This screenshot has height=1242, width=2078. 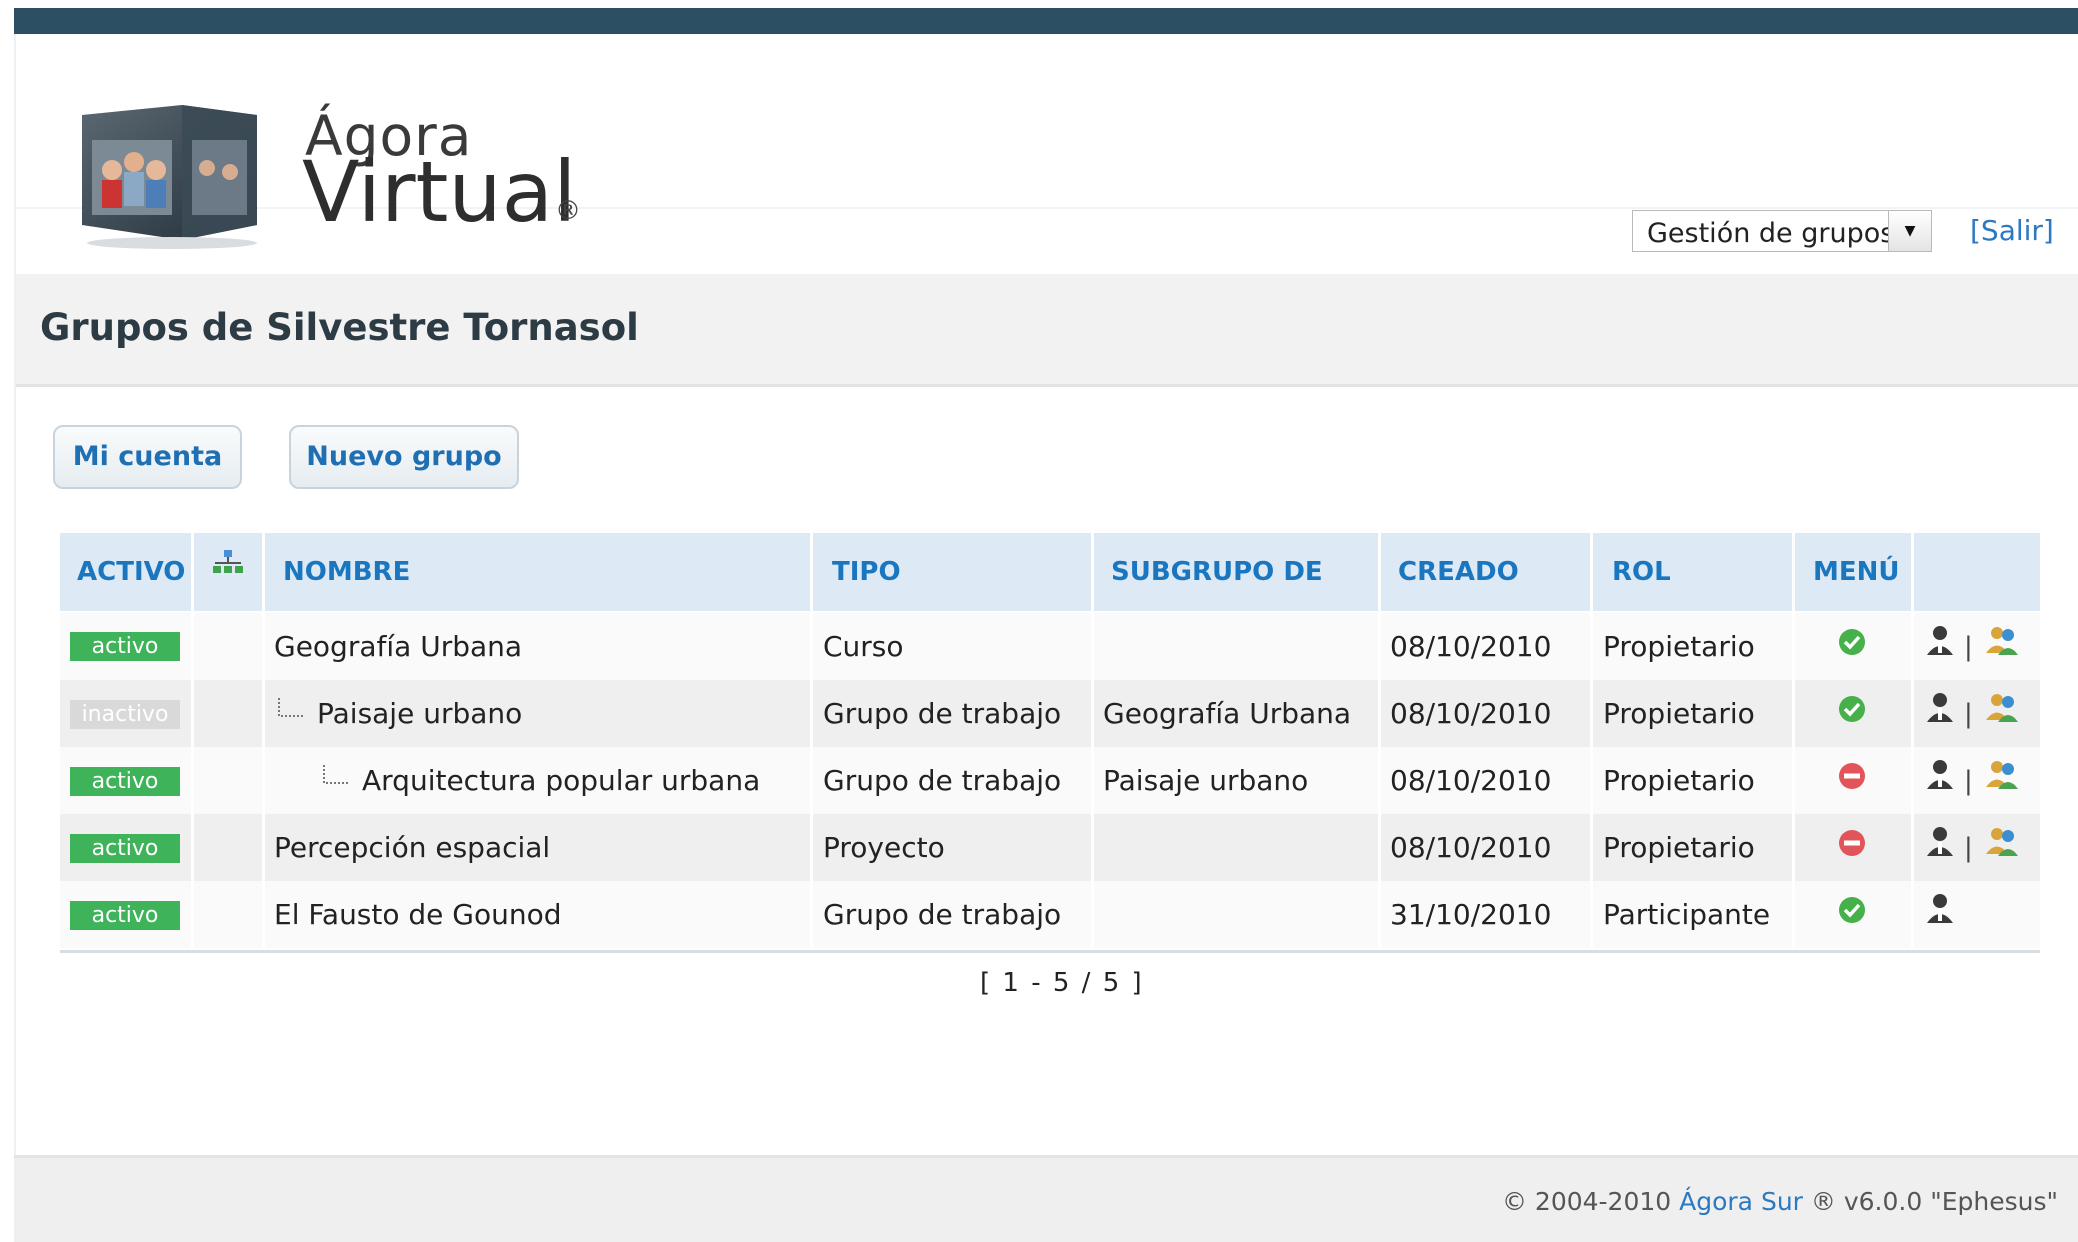 What do you see at coordinates (1909, 231) in the screenshot?
I see `chevron-down-icon: ▼` at bounding box center [1909, 231].